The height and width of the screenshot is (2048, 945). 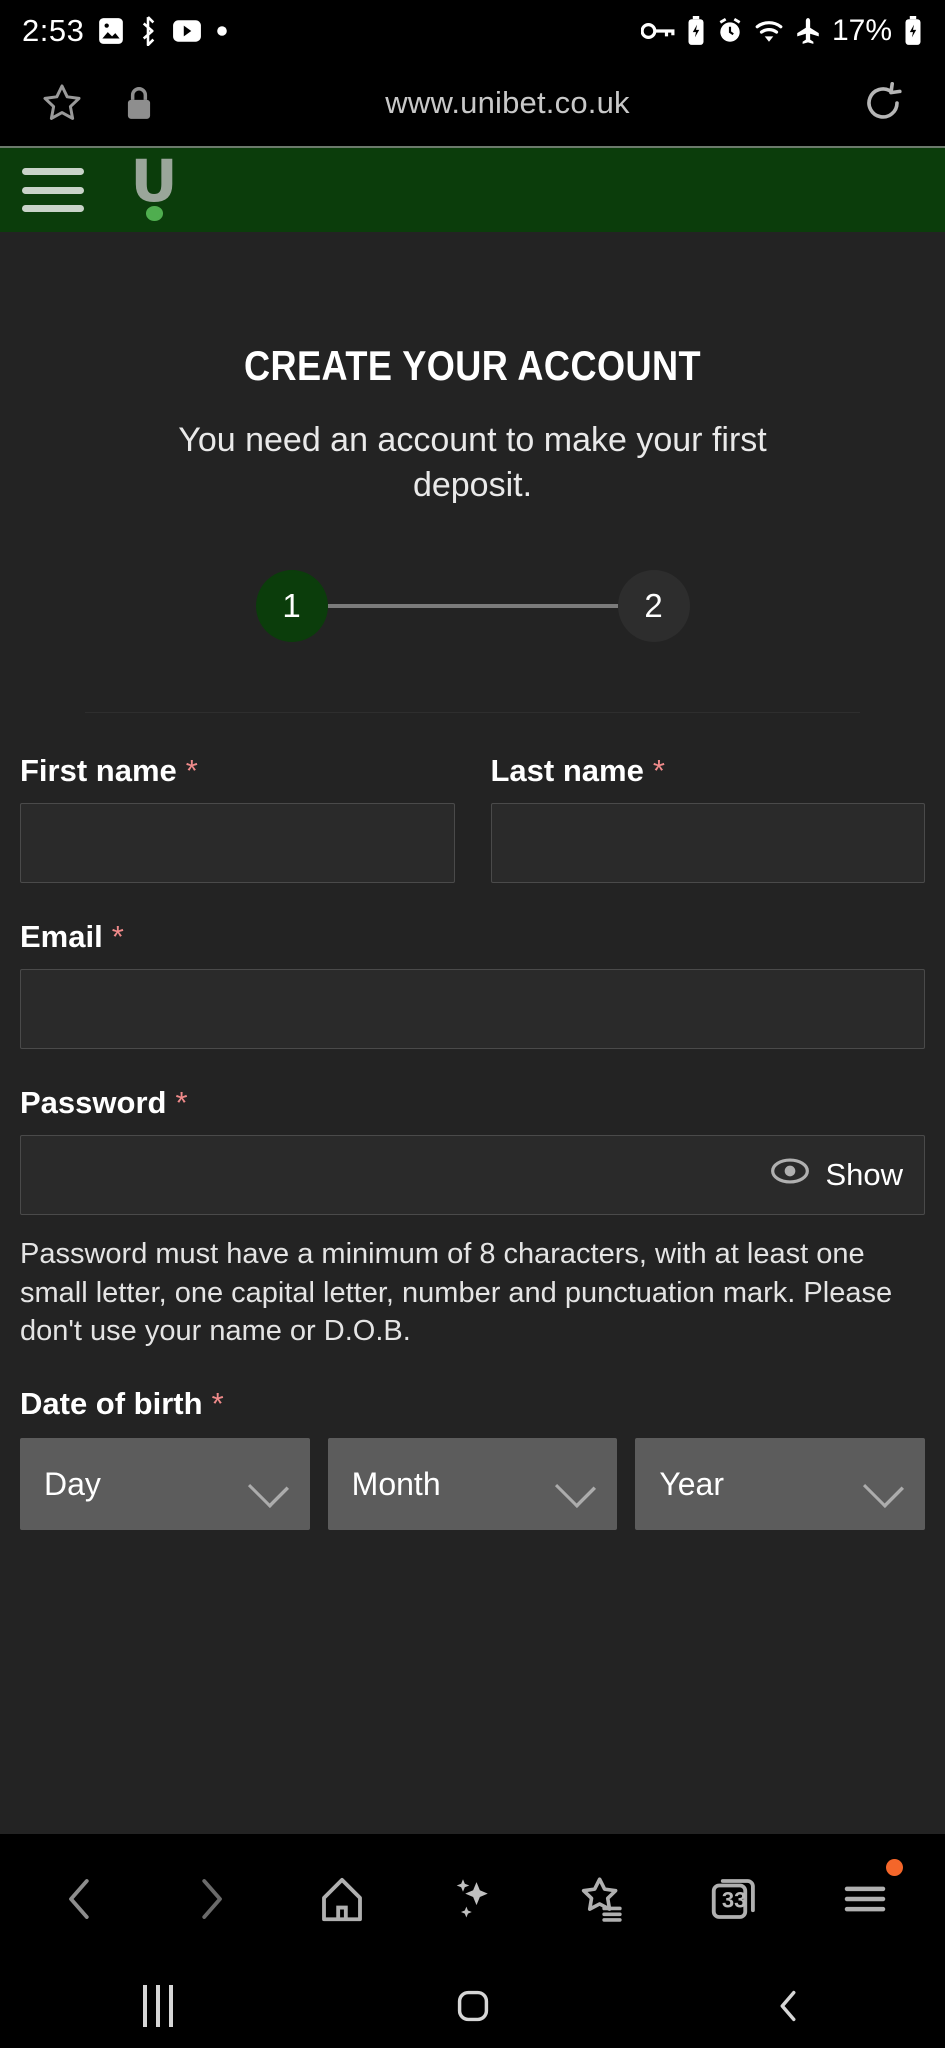 I want to click on bookmarks-icon, so click(x=603, y=1899).